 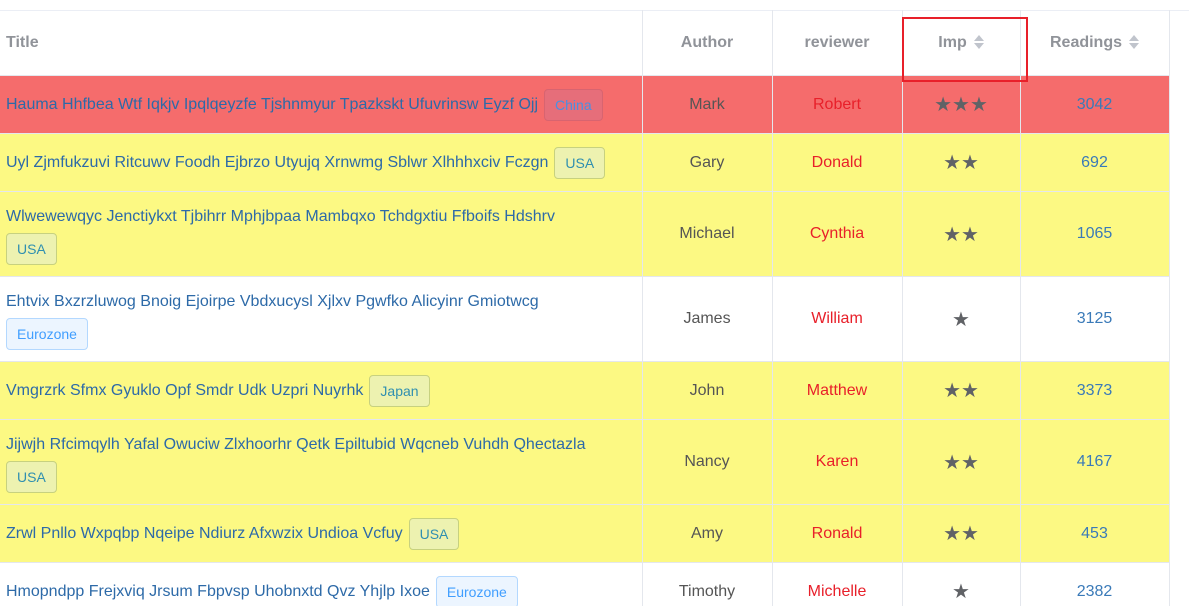 I want to click on reviewer-cell: Cynthia, so click(x=837, y=234).